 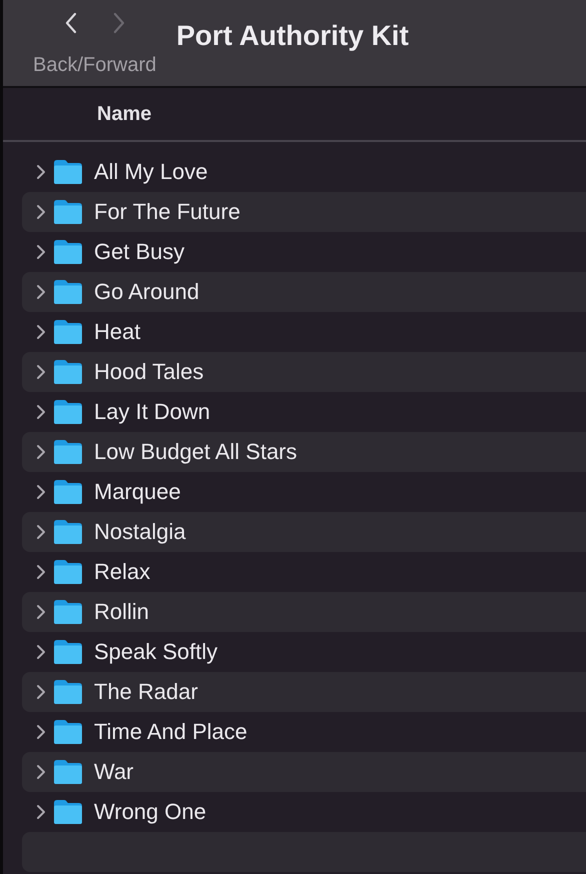 What do you see at coordinates (156, 652) in the screenshot?
I see `folder-name: Speak Softly` at bounding box center [156, 652].